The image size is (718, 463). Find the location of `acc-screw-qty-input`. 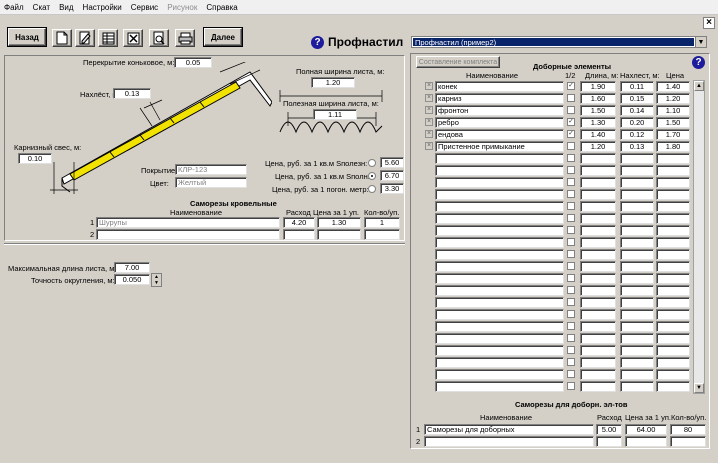

acc-screw-qty-input is located at coordinates (688, 441).